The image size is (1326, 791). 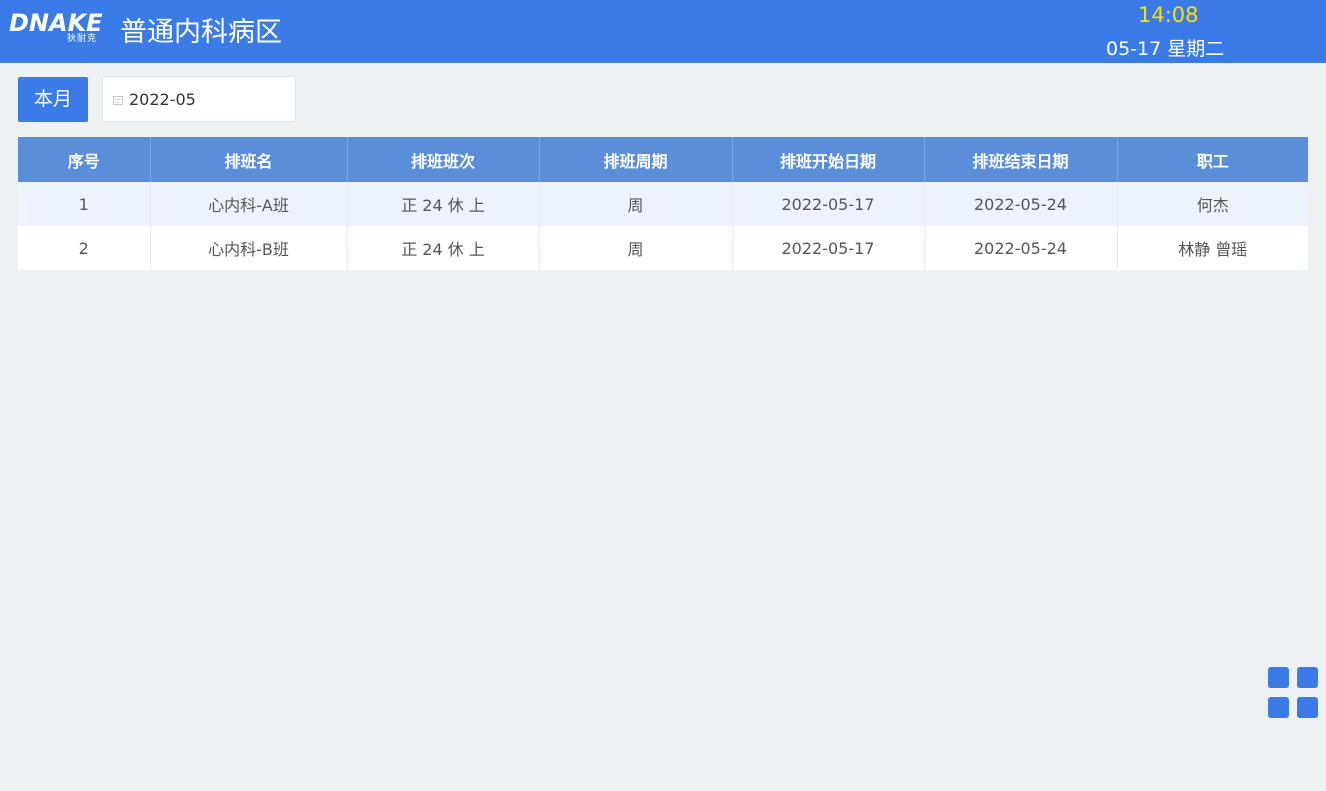 I want to click on column-header-cycle: 排班周期, so click(x=636, y=159).